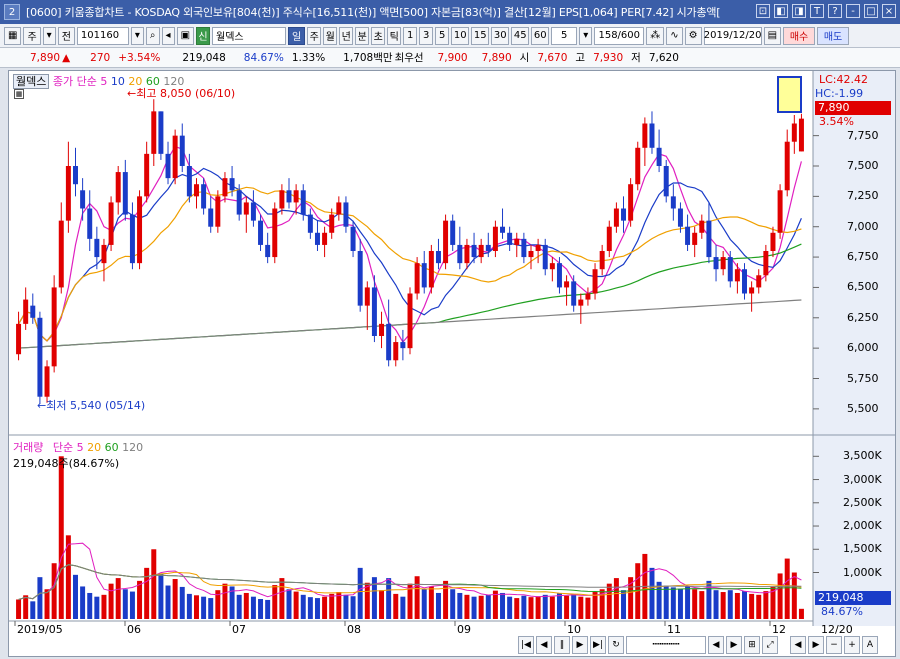 The image size is (900, 659). What do you see at coordinates (655, 35) in the screenshot?
I see `candle-type-icon: ⁂` at bounding box center [655, 35].